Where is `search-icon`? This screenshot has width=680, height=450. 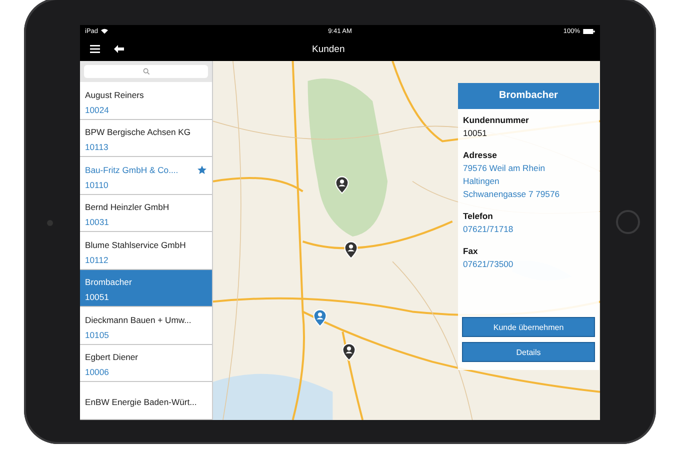
search-icon is located at coordinates (146, 71).